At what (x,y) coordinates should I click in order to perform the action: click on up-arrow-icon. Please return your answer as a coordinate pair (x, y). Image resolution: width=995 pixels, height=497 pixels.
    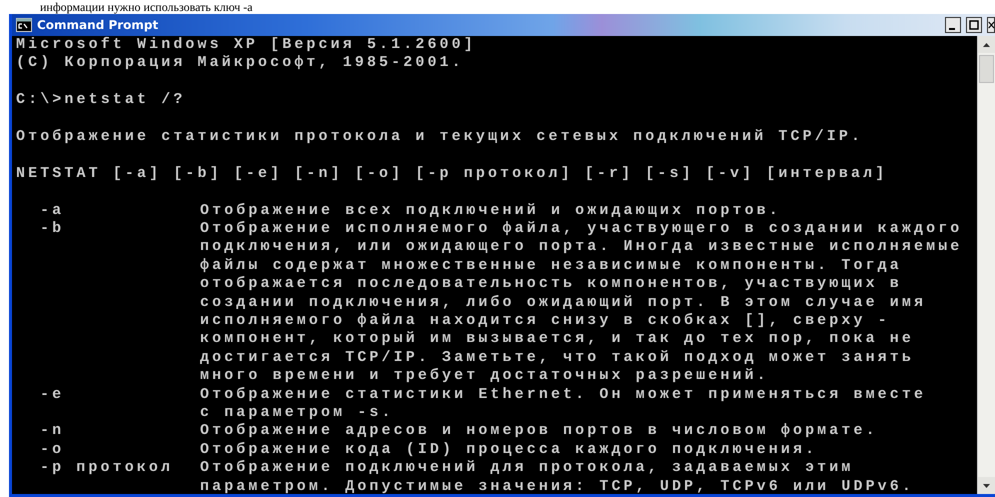
    Looking at the image, I should click on (986, 44).